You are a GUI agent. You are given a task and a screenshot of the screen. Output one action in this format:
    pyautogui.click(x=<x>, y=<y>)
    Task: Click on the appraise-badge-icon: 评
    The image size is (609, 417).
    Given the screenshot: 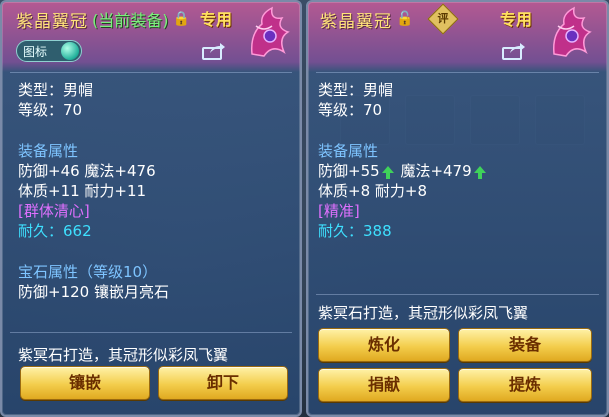 What is the action you would take?
    pyautogui.click(x=443, y=19)
    